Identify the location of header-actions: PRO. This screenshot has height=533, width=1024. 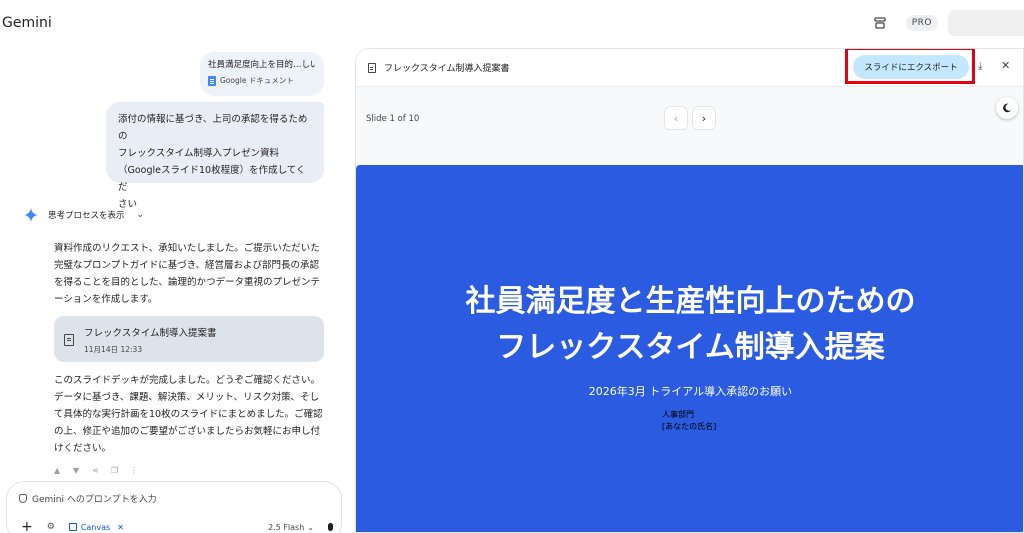
(947, 23).